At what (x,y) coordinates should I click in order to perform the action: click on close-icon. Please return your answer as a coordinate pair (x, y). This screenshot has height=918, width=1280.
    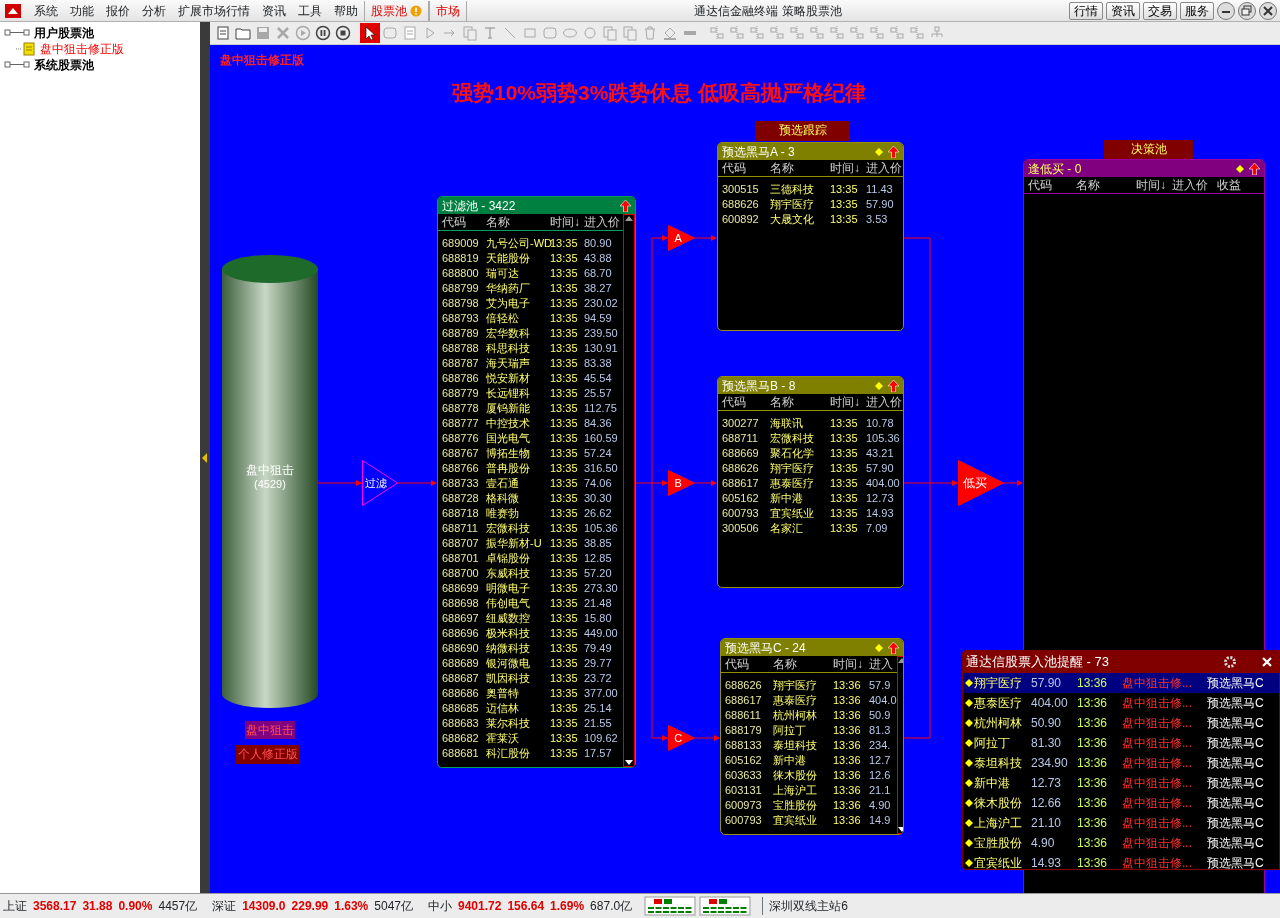
    Looking at the image, I should click on (1268, 10).